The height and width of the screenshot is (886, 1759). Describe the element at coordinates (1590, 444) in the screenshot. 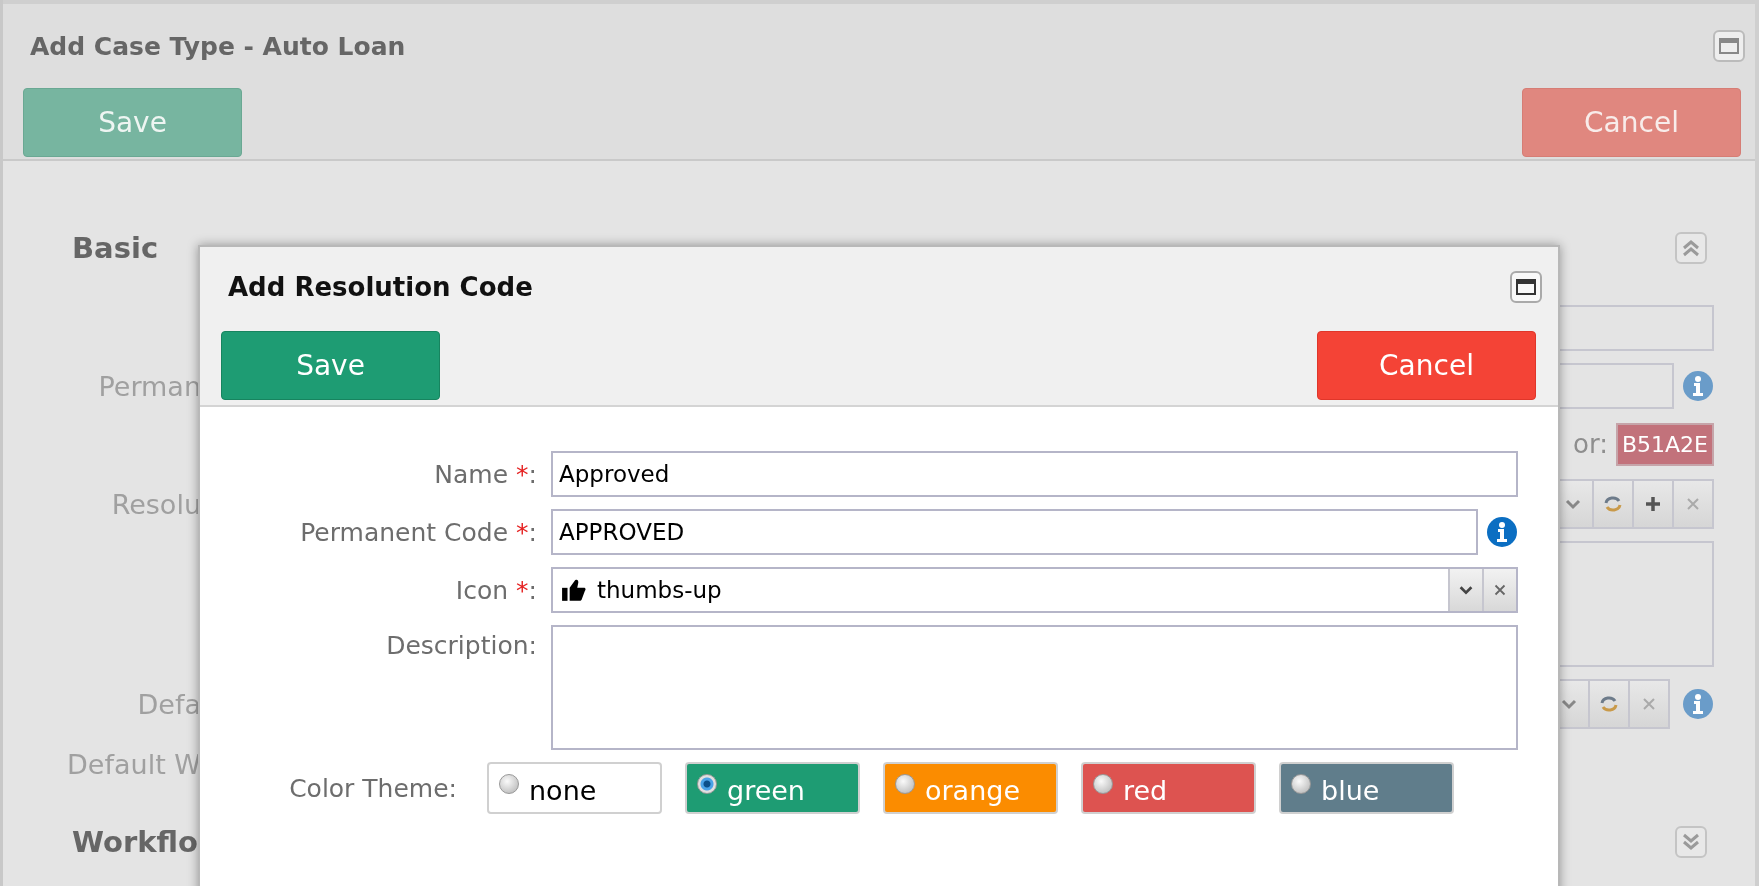

I see `field-label: or:` at that location.